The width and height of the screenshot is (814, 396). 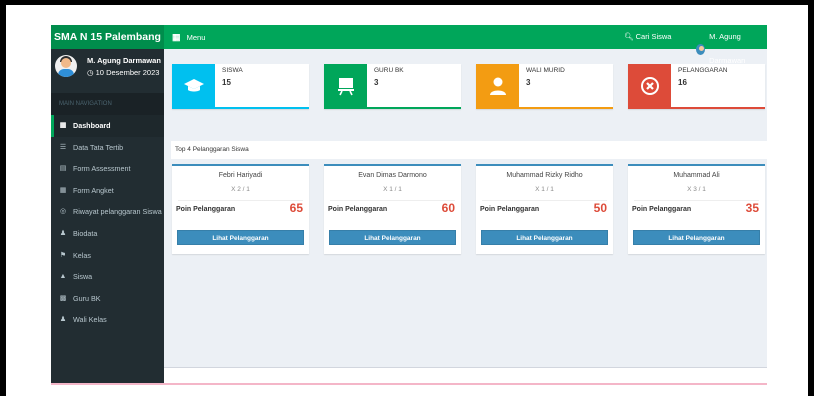 What do you see at coordinates (696, 189) in the screenshot?
I see `student-class: X 3 / 1` at bounding box center [696, 189].